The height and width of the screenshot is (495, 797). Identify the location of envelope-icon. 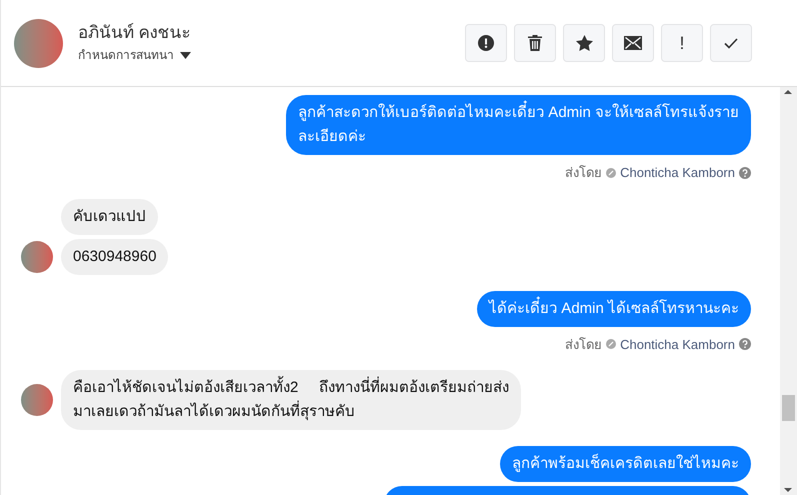
(633, 43).